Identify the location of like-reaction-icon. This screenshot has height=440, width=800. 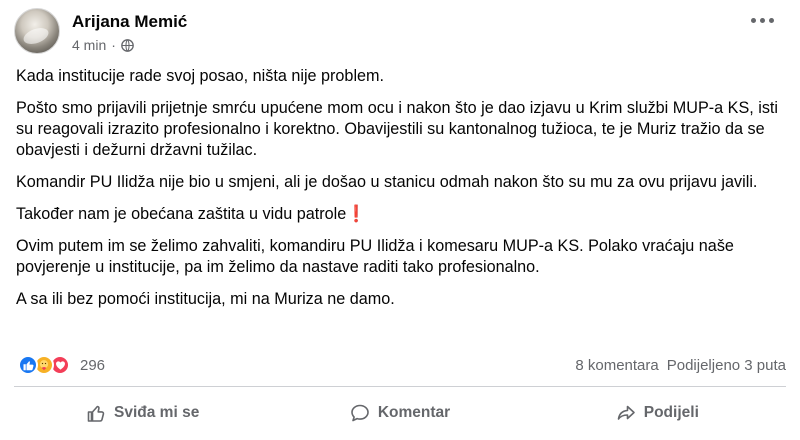
(28, 365).